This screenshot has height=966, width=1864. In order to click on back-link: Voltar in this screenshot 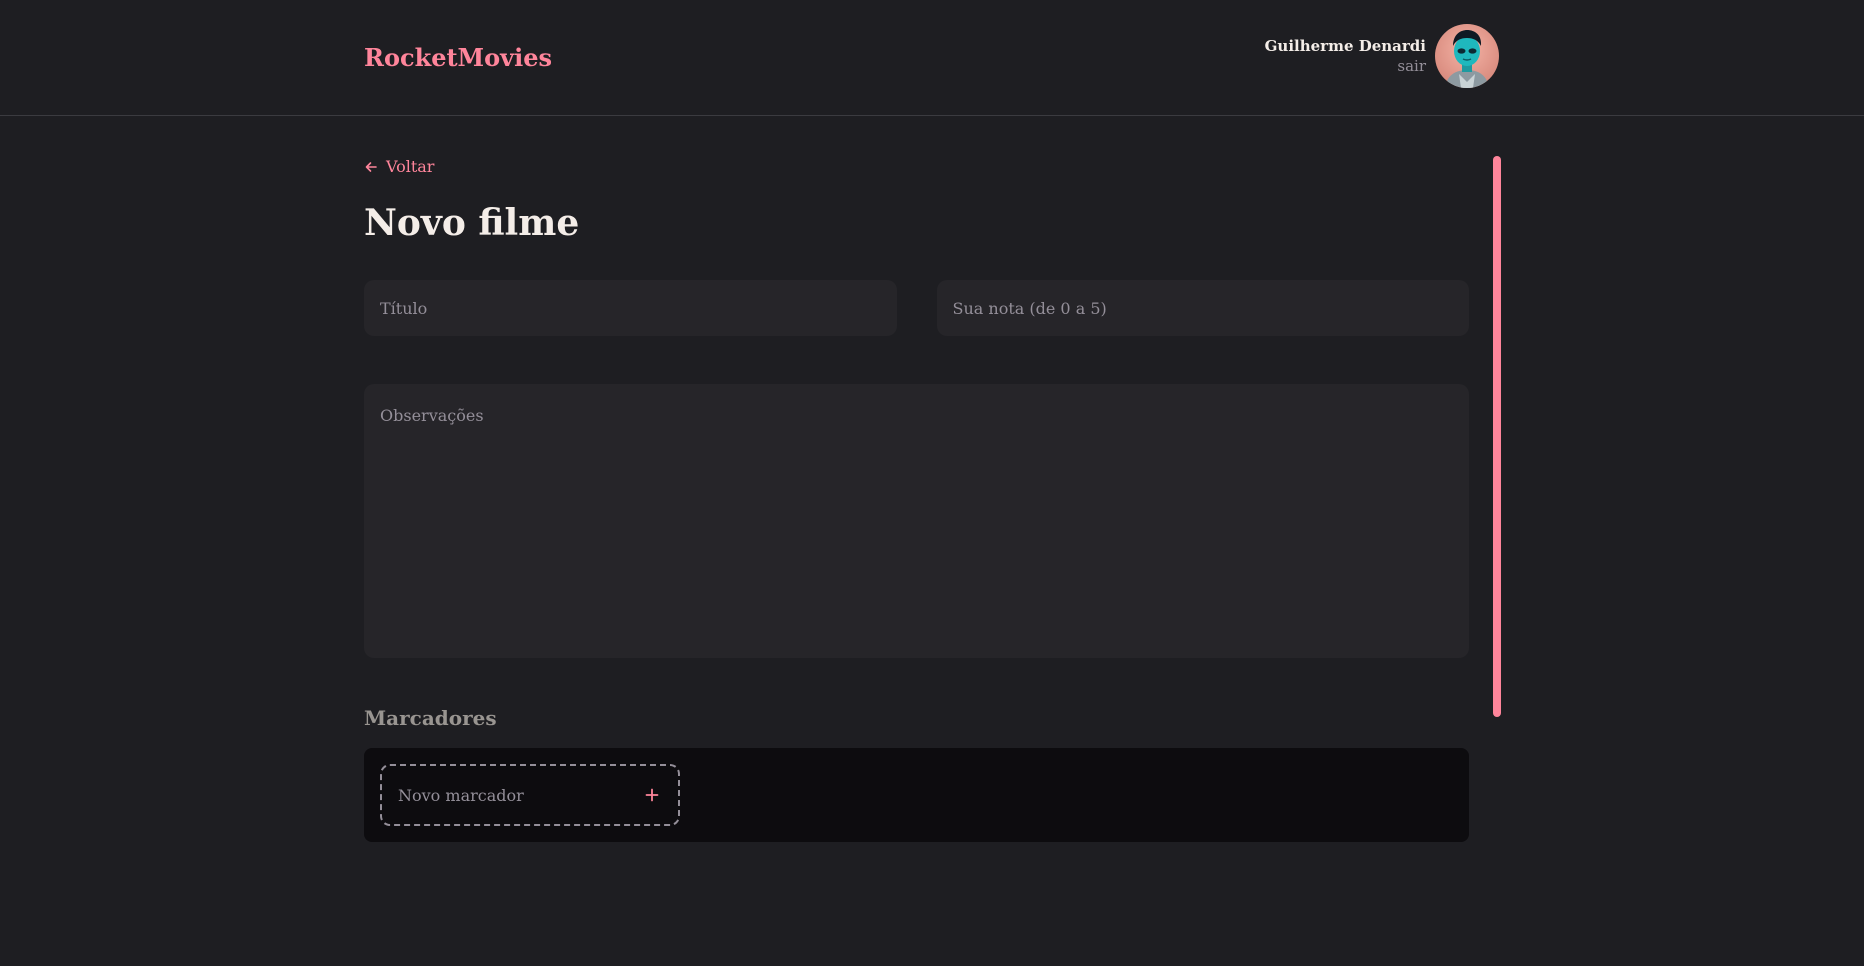, I will do `click(399, 167)`.